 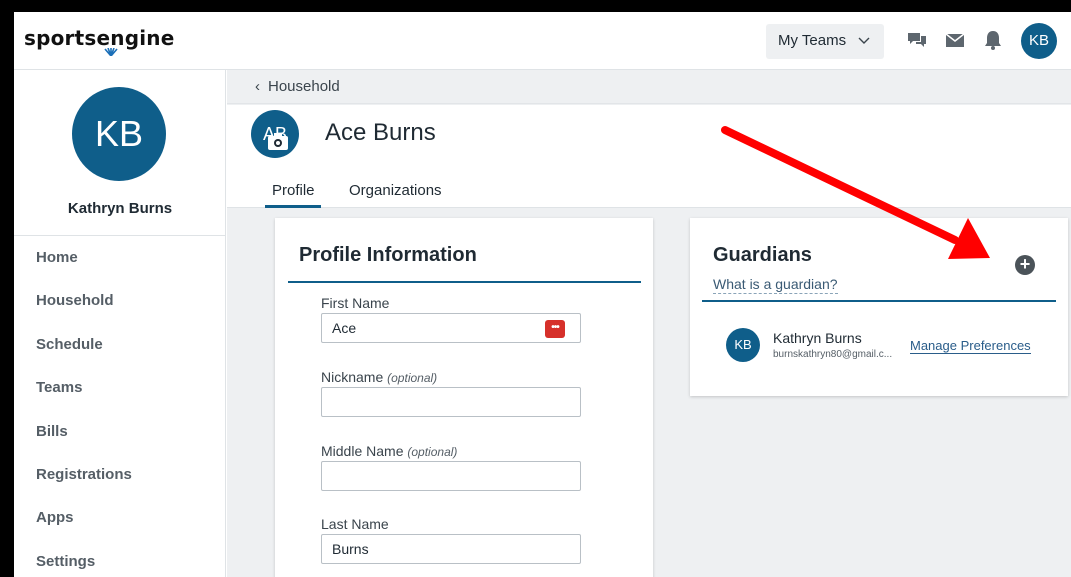 I want to click on sidebar-item-schedule: Schedule, so click(x=120, y=344).